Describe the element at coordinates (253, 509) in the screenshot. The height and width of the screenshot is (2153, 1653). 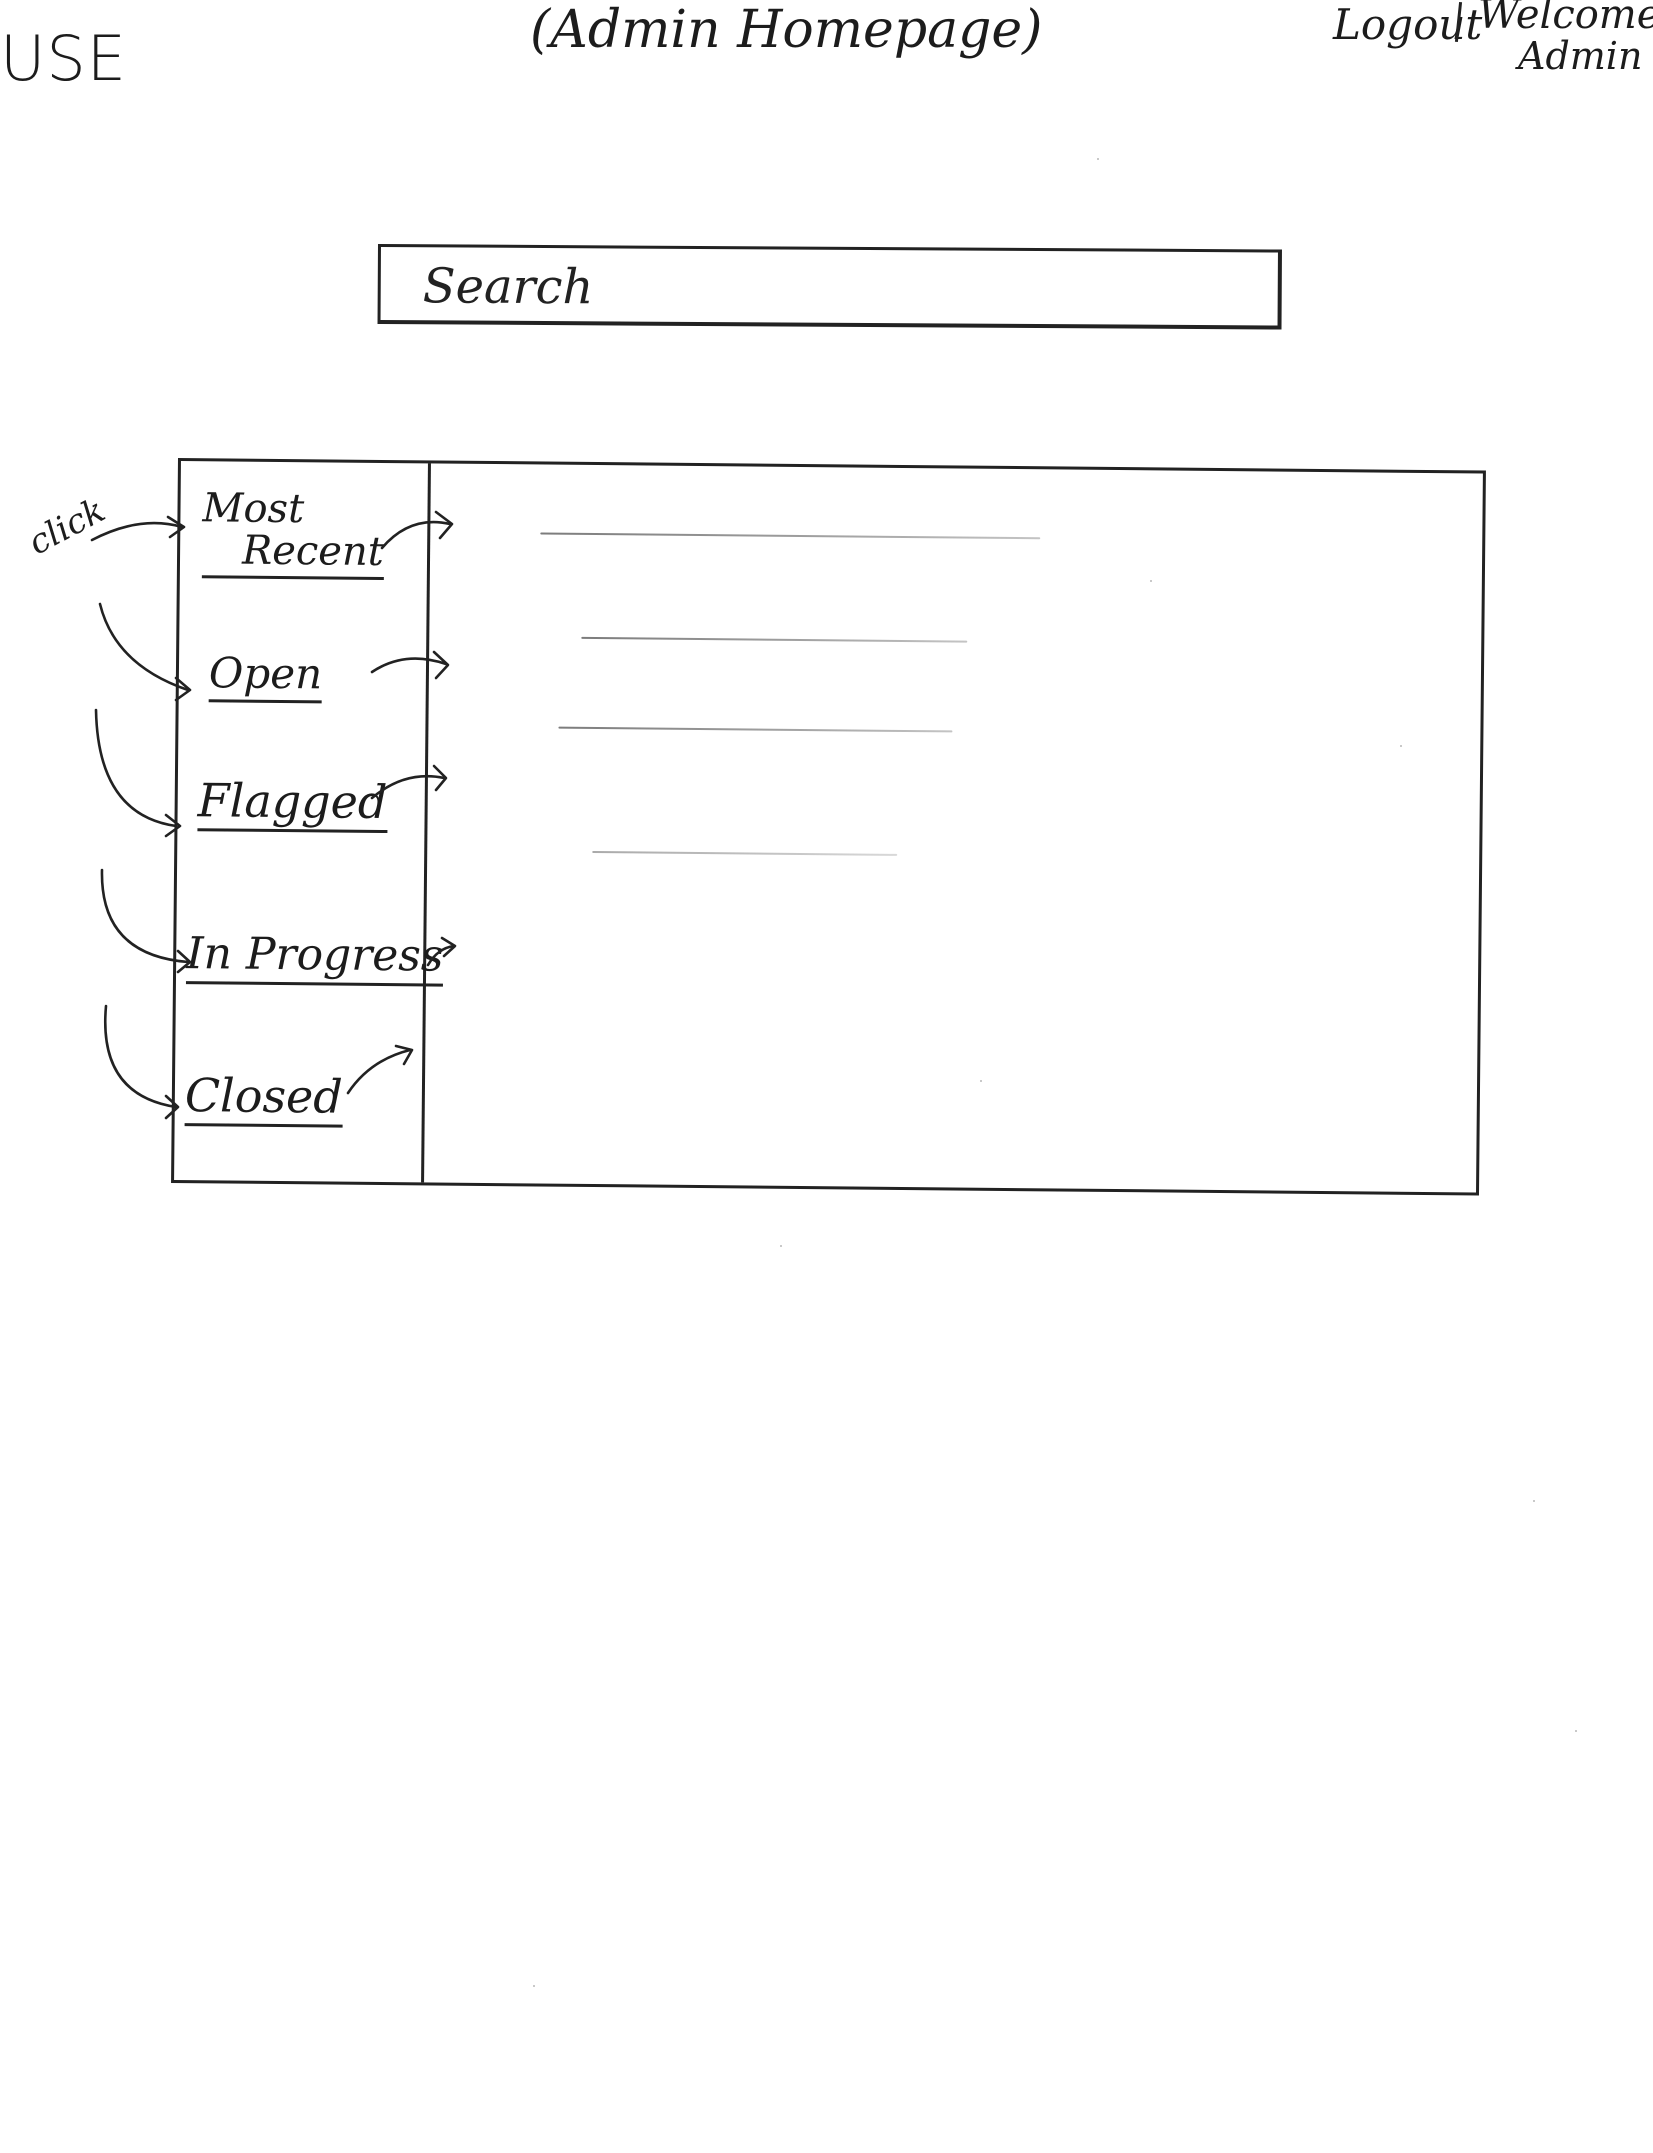
I see `sidebar-item-label-line1: Most` at that location.